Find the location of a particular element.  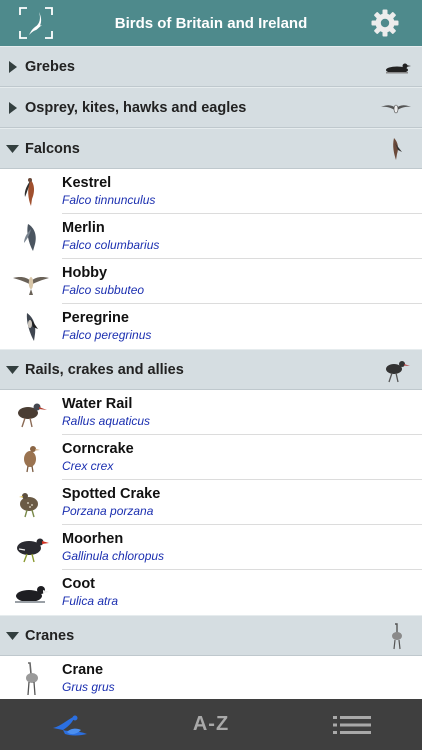

tab-a-z: A-Z is located at coordinates (211, 724).